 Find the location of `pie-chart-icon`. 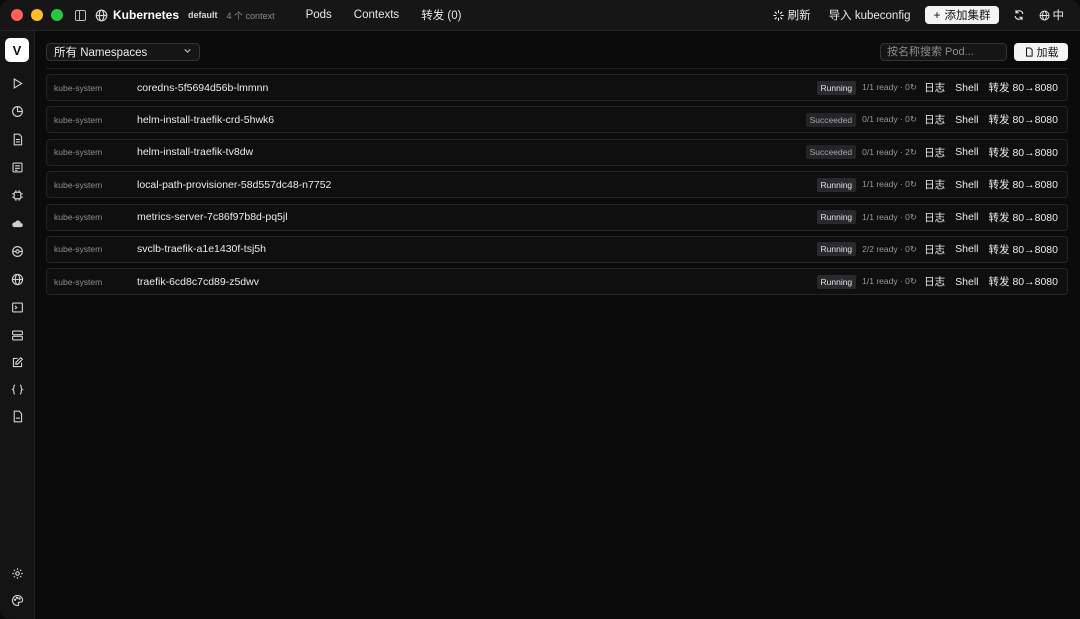

pie-chart-icon is located at coordinates (17, 111).